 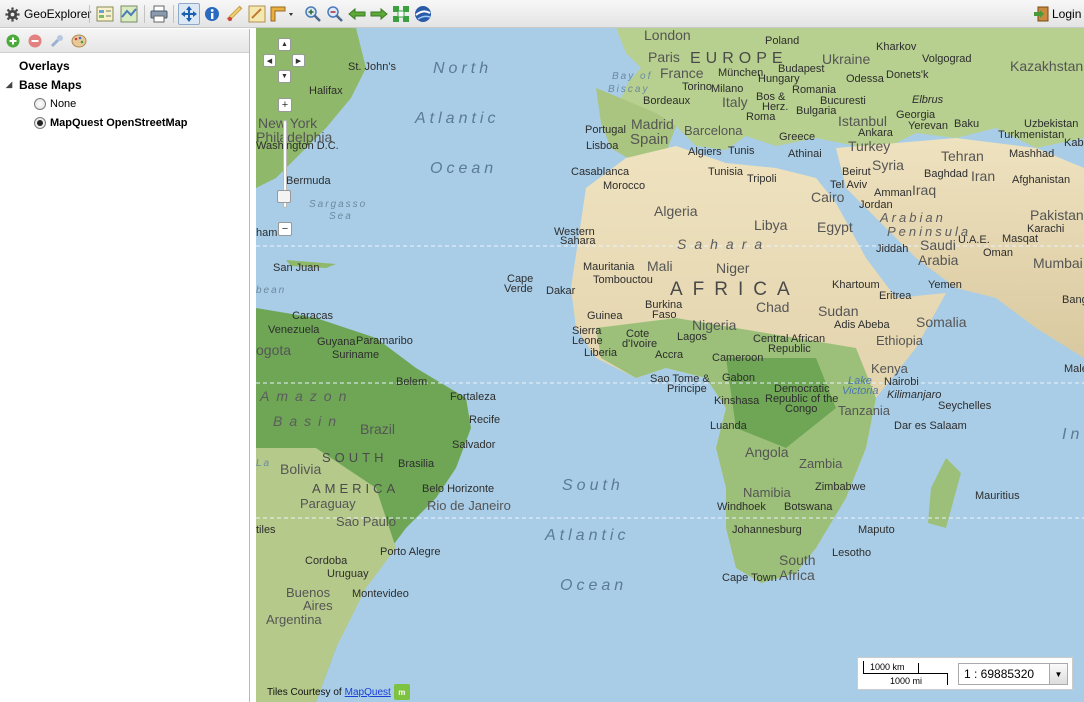 What do you see at coordinates (864, 410) in the screenshot?
I see `label-tanzania: Tanzania` at bounding box center [864, 410].